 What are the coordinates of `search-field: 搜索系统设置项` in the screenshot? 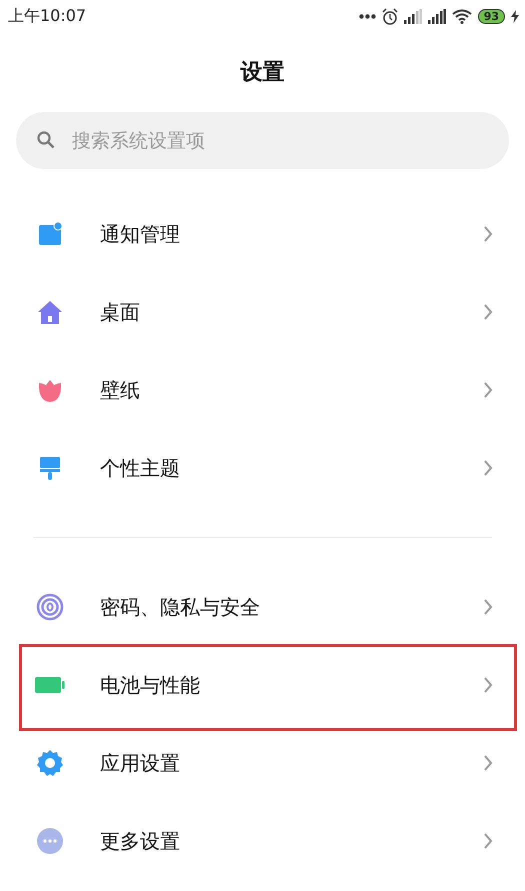 It's located at (262, 140).